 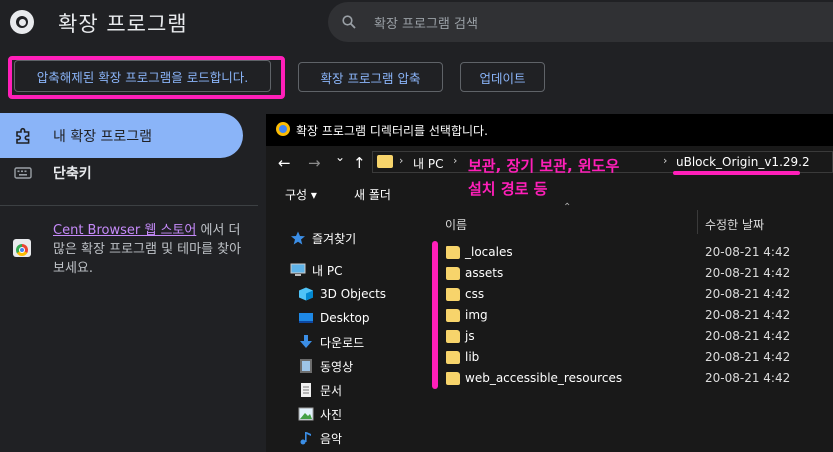 I want to click on nav-item-label: Desktop, so click(x=345, y=318).